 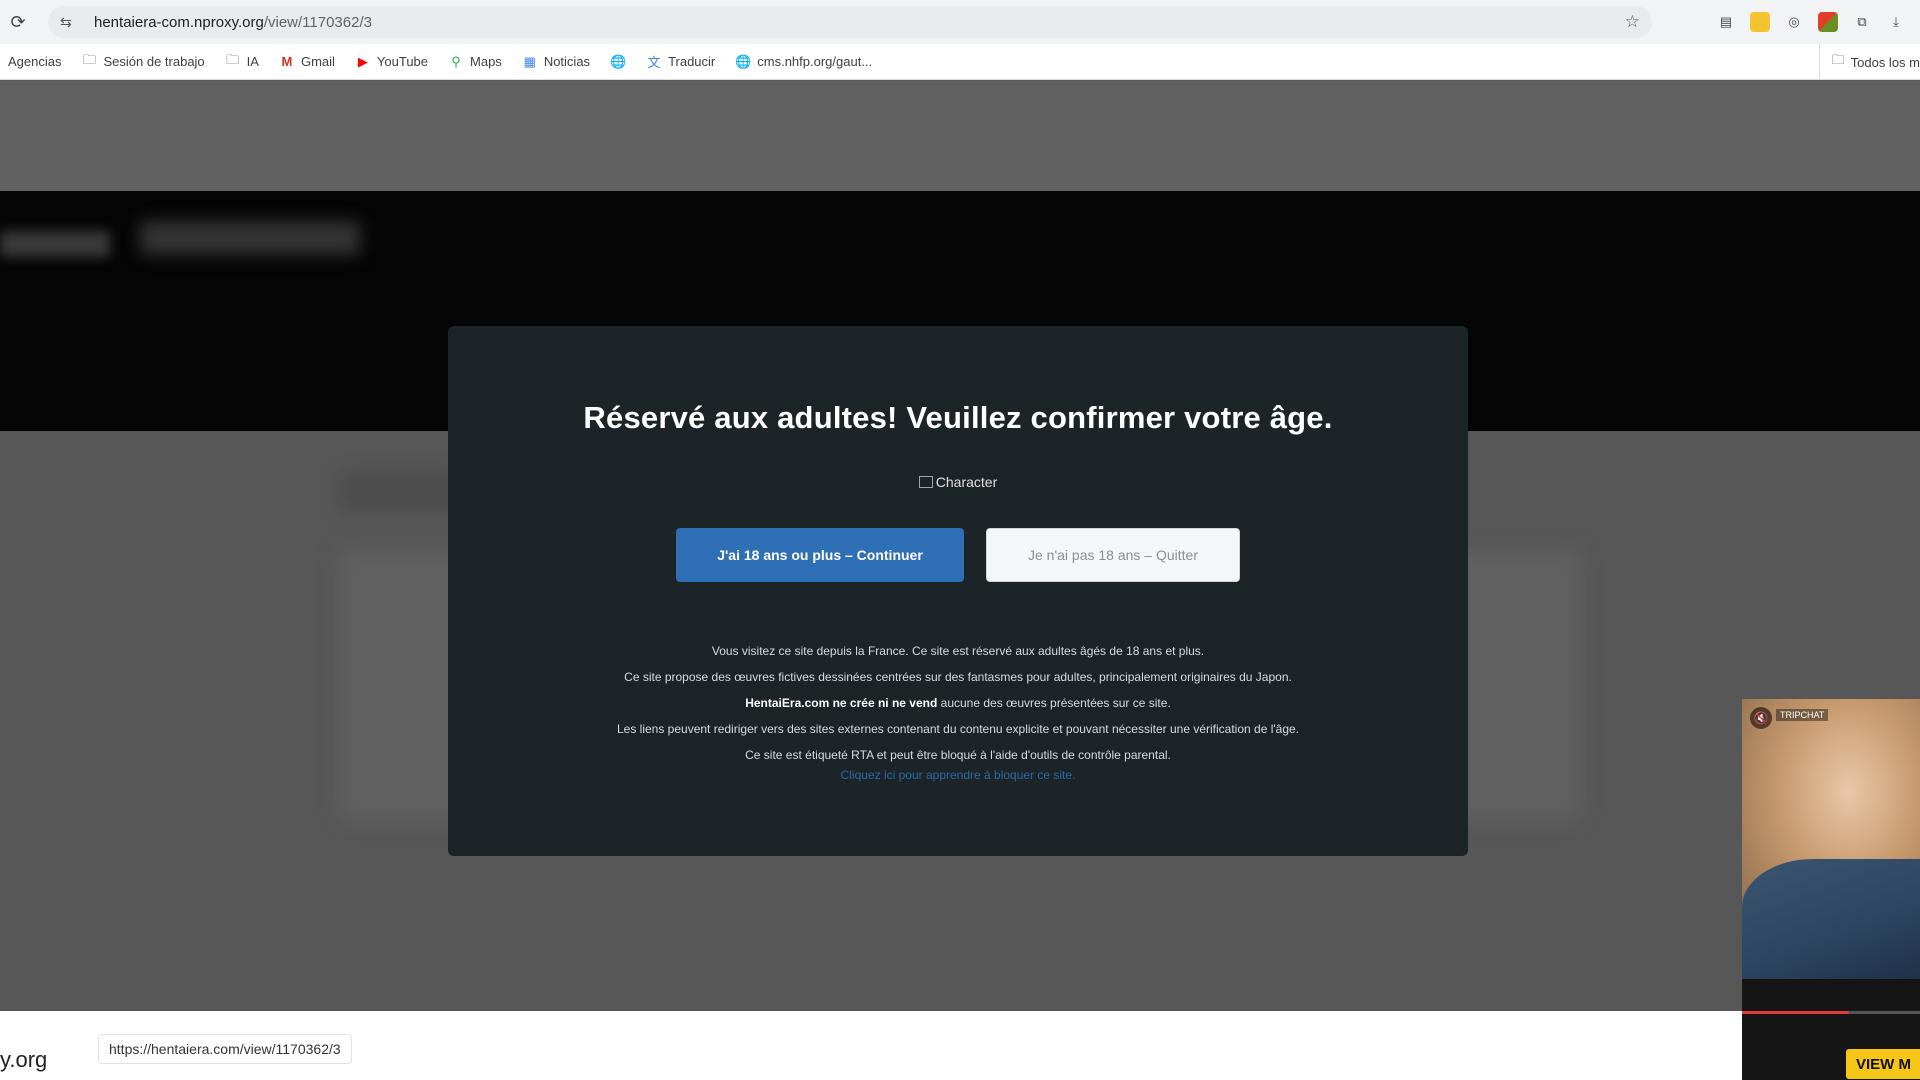 I want to click on status-url-tooltip: https://hentaiera.com/view/1170362/3, so click(x=225, y=1049).